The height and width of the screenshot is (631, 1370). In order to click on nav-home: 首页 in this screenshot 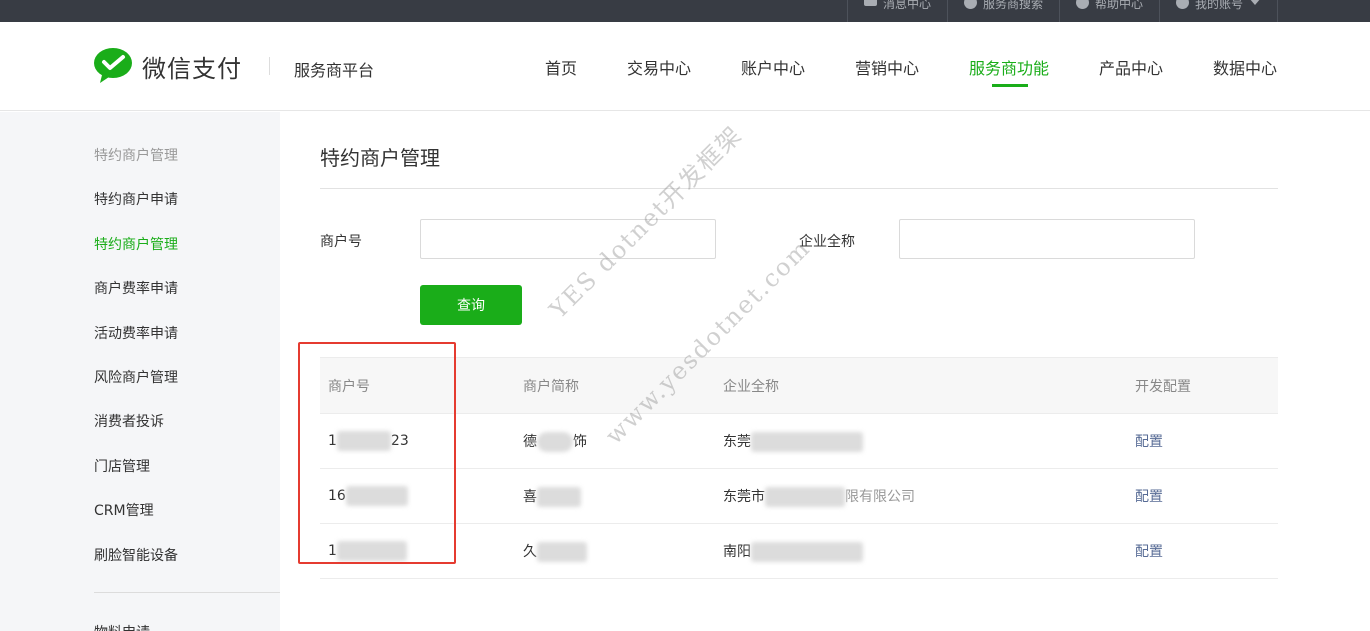, I will do `click(561, 67)`.